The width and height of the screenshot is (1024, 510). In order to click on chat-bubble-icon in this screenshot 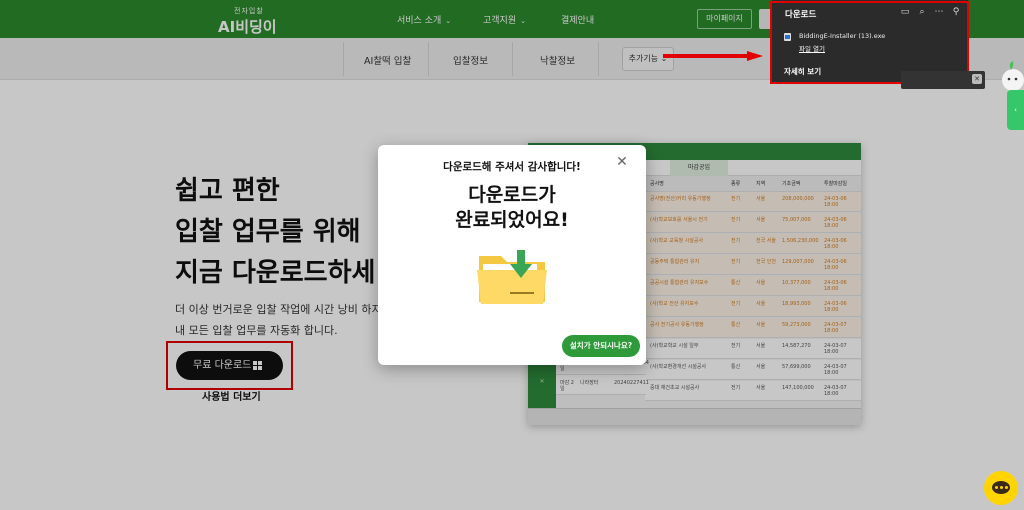, I will do `click(1001, 488)`.